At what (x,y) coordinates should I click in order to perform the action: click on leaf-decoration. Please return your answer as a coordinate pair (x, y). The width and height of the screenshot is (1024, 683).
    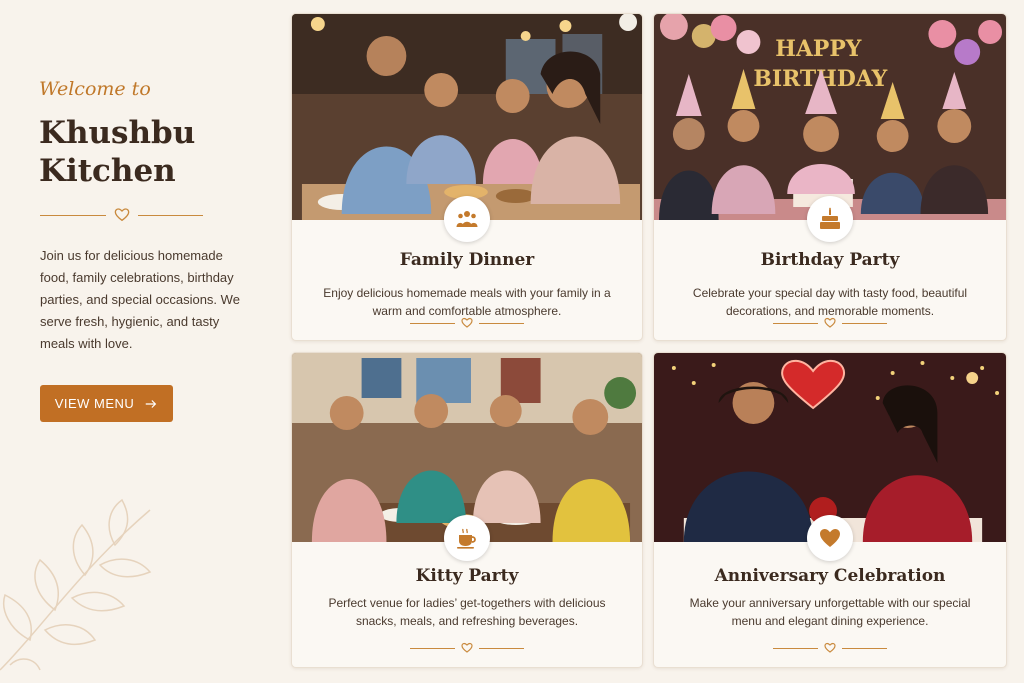
    Looking at the image, I should click on (76, 584).